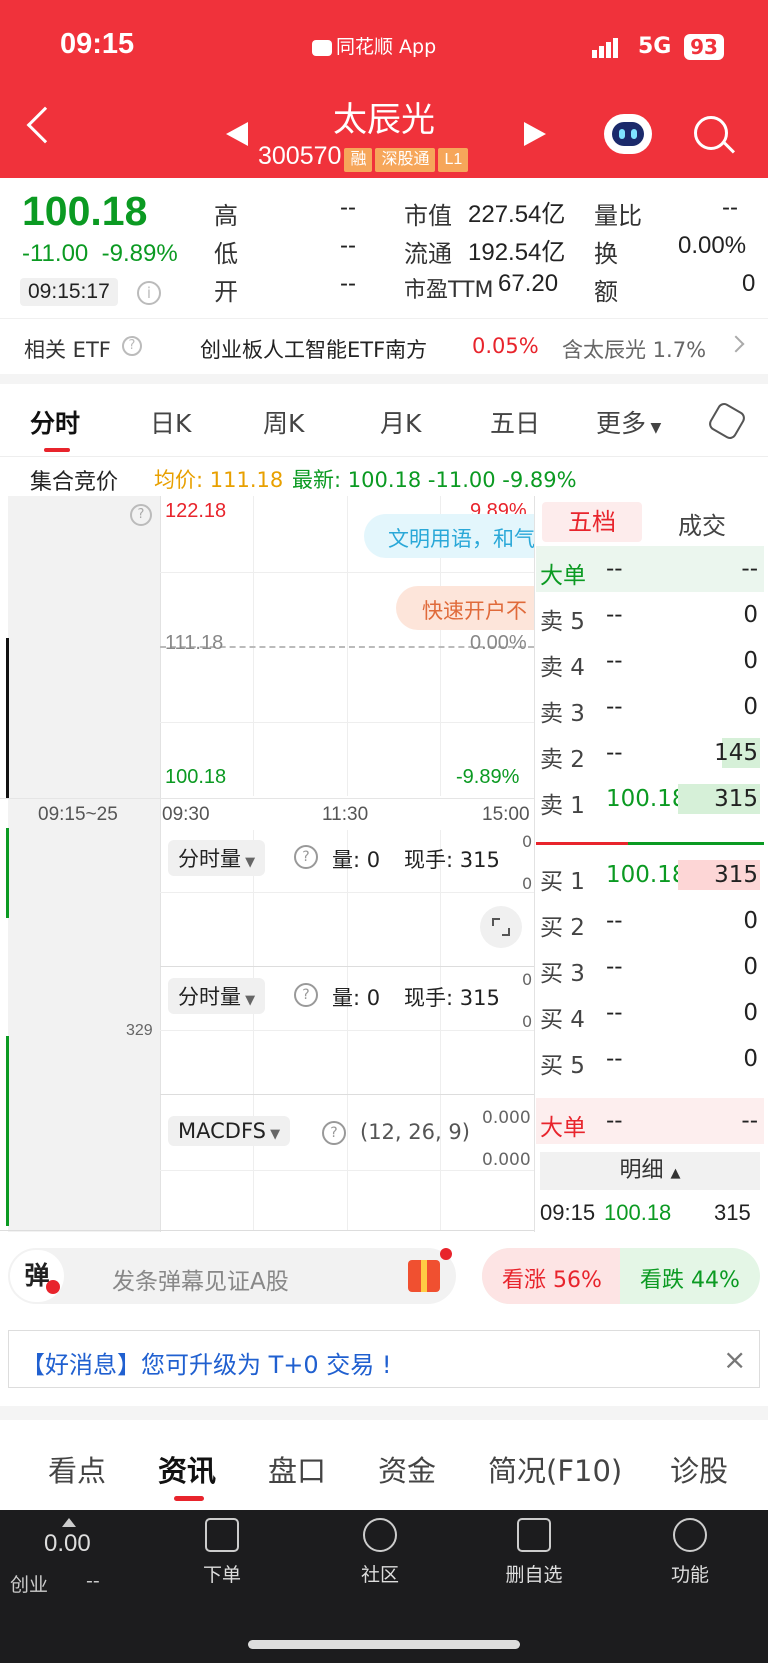 This screenshot has width=768, height=1663. What do you see at coordinates (186, 814) in the screenshot?
I see `time-axis-open: 09:30` at bounding box center [186, 814].